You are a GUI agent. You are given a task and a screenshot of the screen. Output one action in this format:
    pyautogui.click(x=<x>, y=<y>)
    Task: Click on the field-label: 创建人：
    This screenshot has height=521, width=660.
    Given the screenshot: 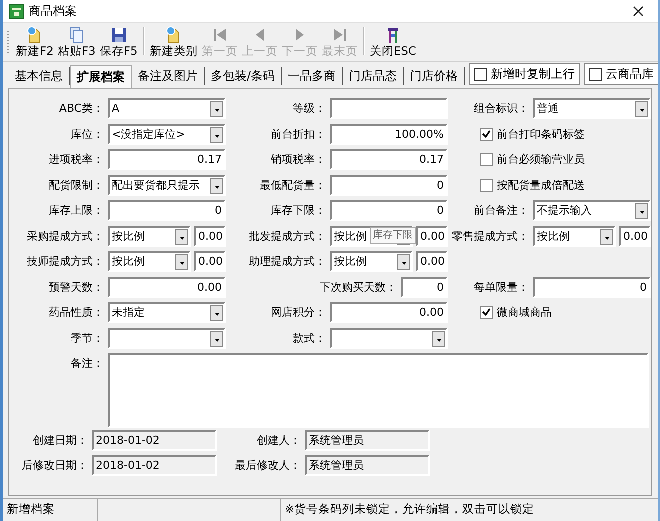 What is the action you would take?
    pyautogui.click(x=278, y=440)
    